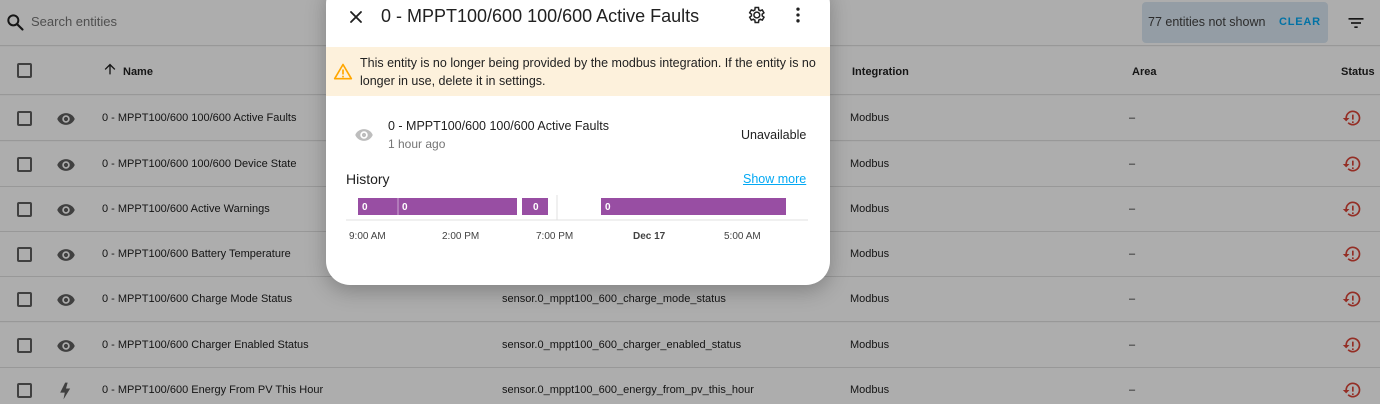  I want to click on close-icon, so click(356, 17).